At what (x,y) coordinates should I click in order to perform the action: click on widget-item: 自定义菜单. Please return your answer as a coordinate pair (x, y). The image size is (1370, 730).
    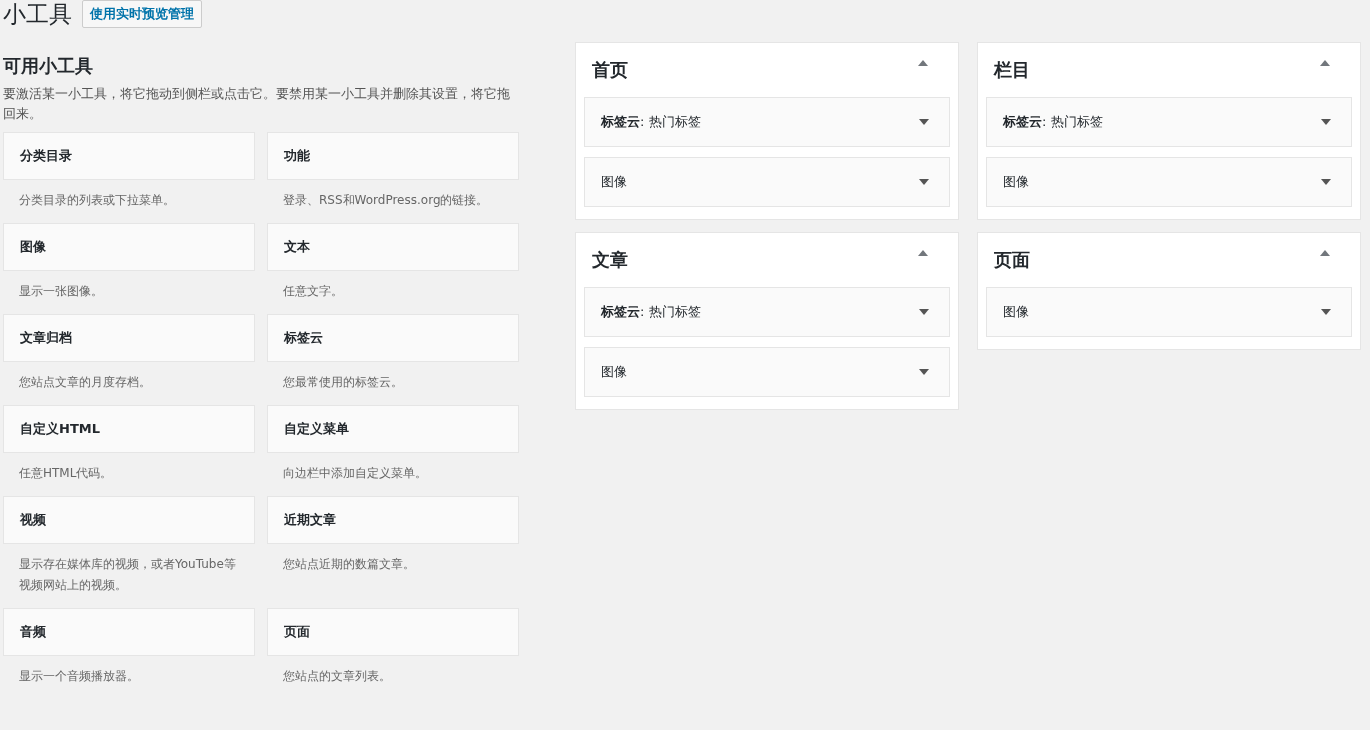
    Looking at the image, I should click on (393, 429).